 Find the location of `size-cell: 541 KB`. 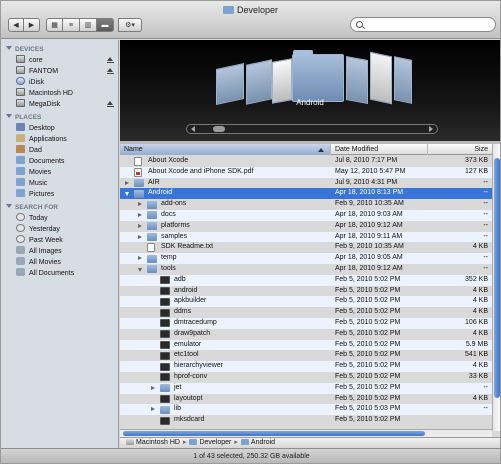

size-cell: 541 KB is located at coordinates (476, 355).